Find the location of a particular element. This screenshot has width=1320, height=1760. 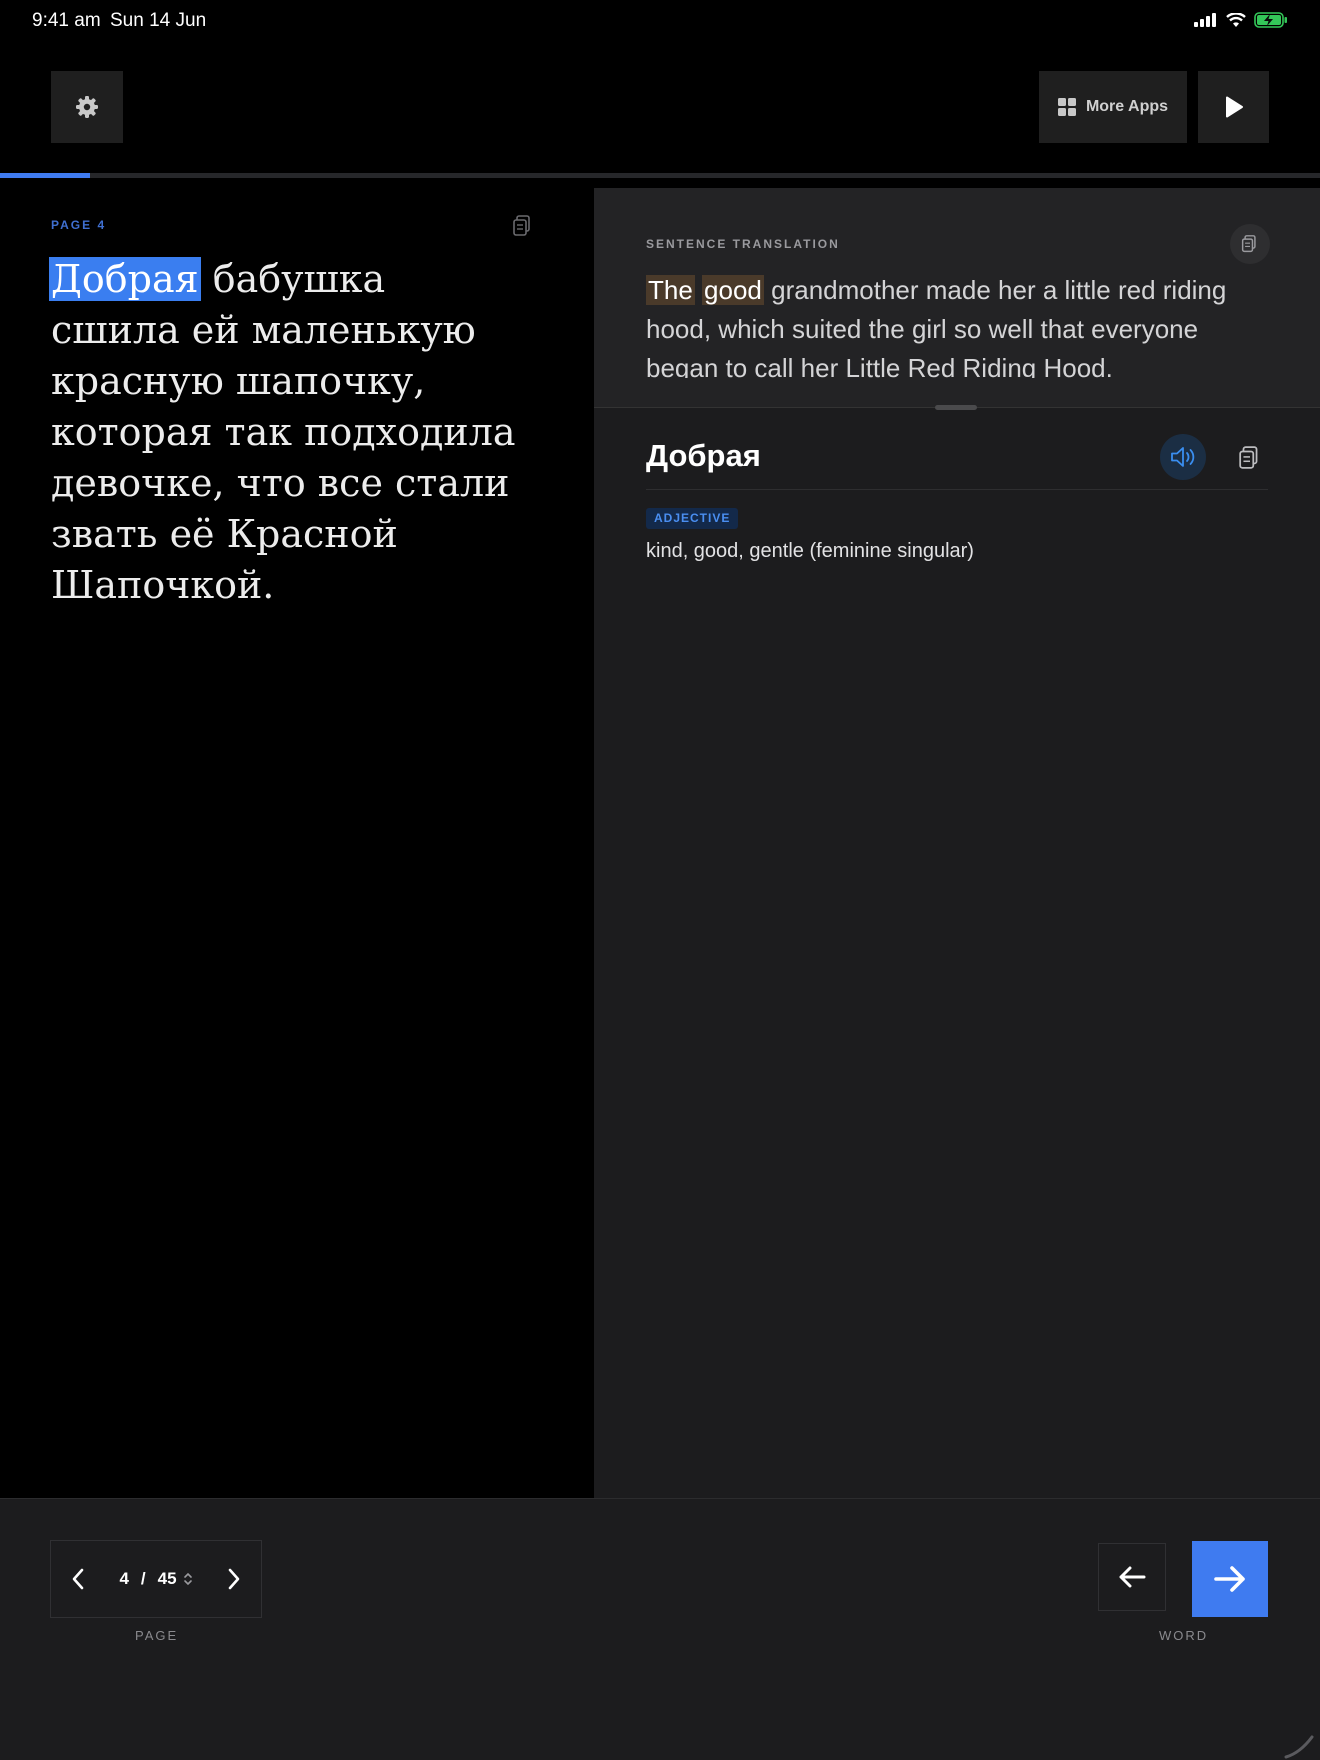

copy-word-button is located at coordinates (1250, 458).